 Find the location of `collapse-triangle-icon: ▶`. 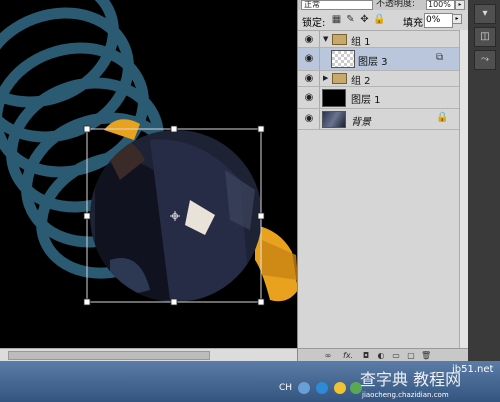

collapse-triangle-icon: ▶ is located at coordinates (325, 78).